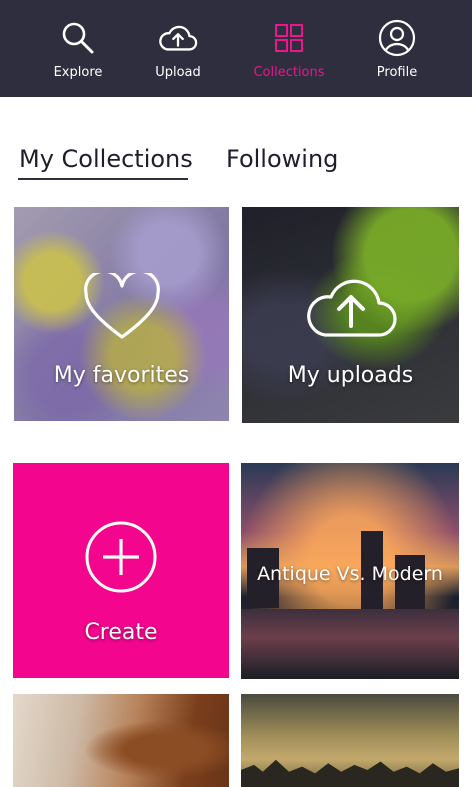  Describe the element at coordinates (289, 38) in the screenshot. I see `grid-icon` at that location.